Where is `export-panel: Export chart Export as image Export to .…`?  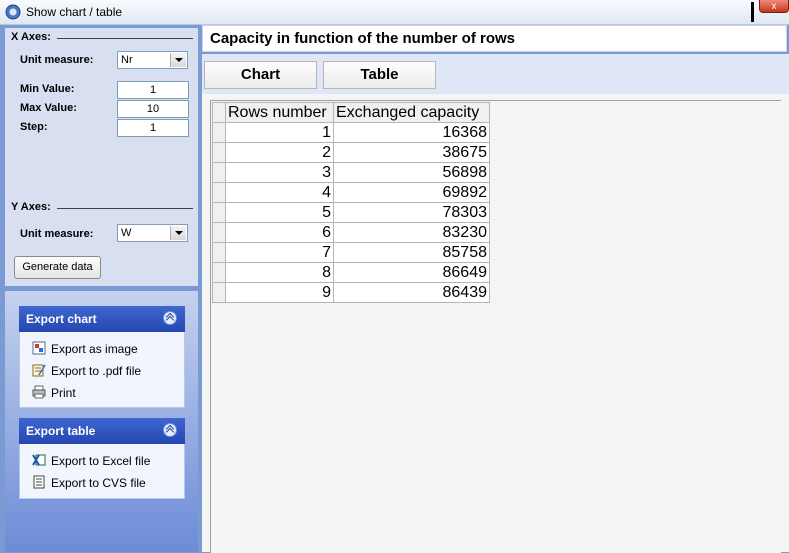
export-panel: Export chart Export as image Export to .… is located at coordinates (101, 421).